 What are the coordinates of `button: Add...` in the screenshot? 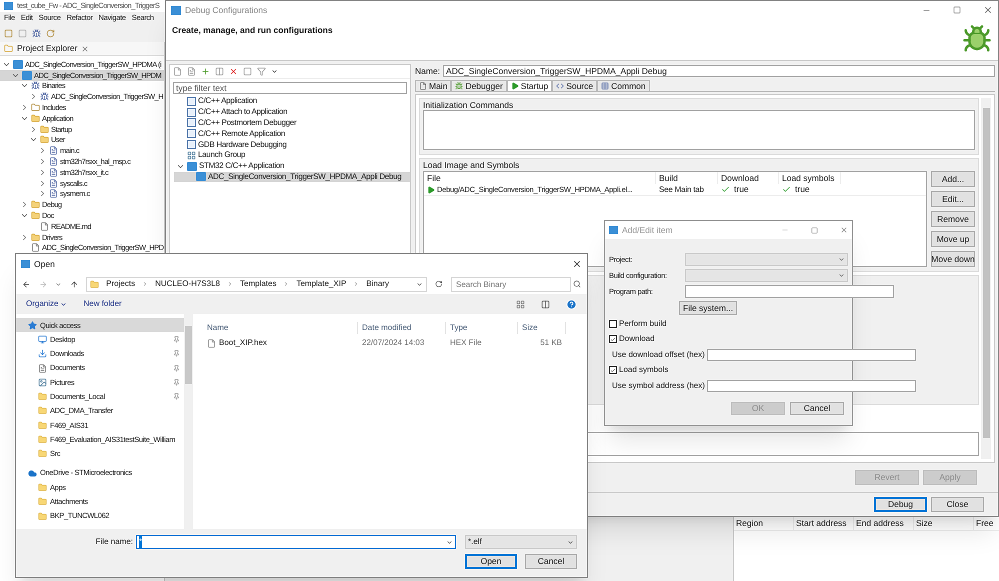 It's located at (953, 179).